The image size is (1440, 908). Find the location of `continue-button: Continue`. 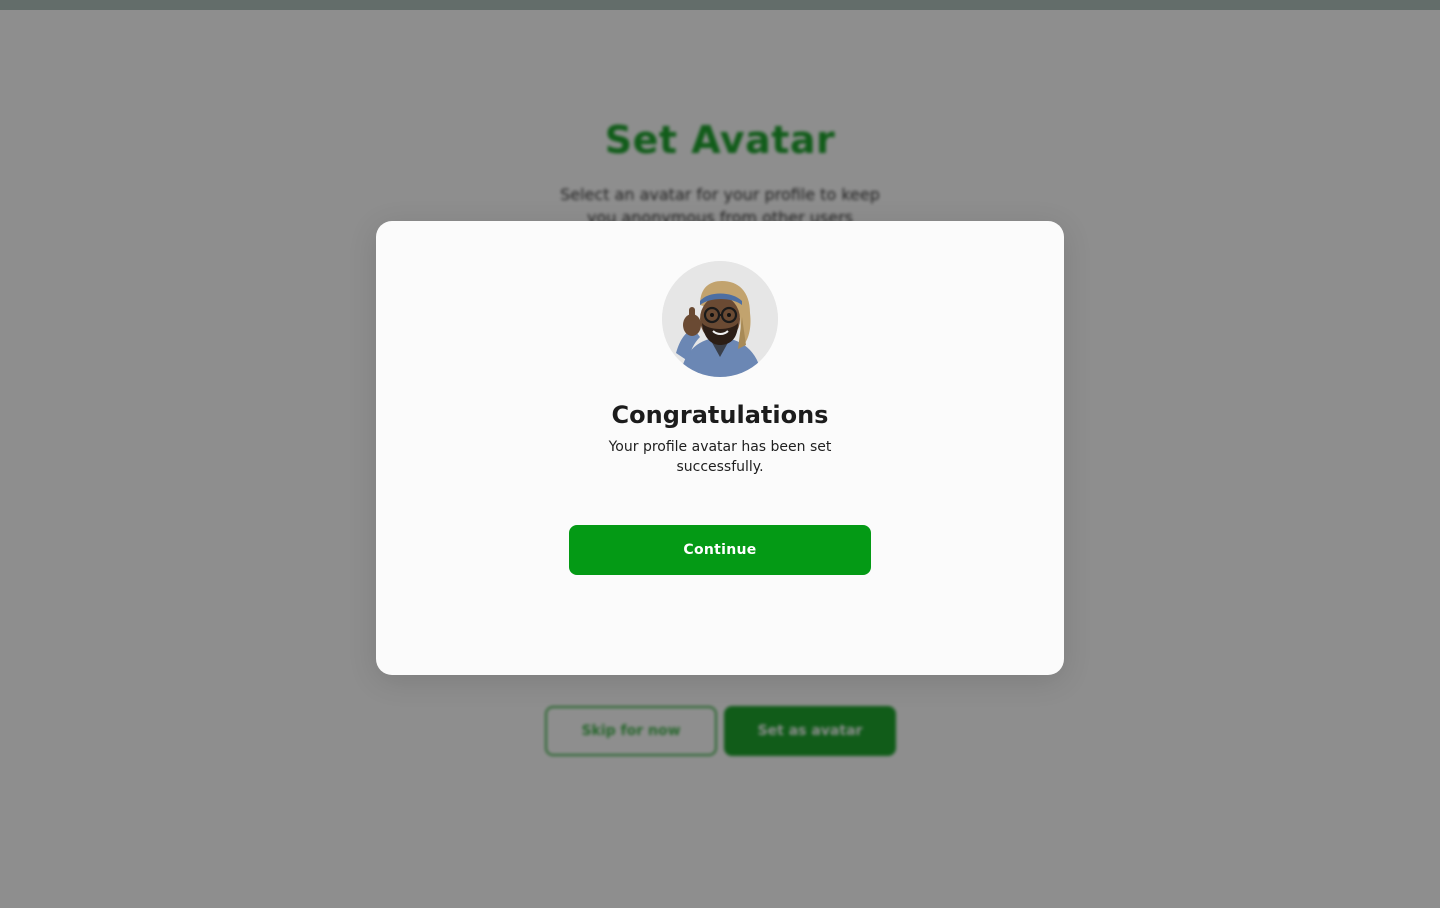

continue-button: Continue is located at coordinates (720, 550).